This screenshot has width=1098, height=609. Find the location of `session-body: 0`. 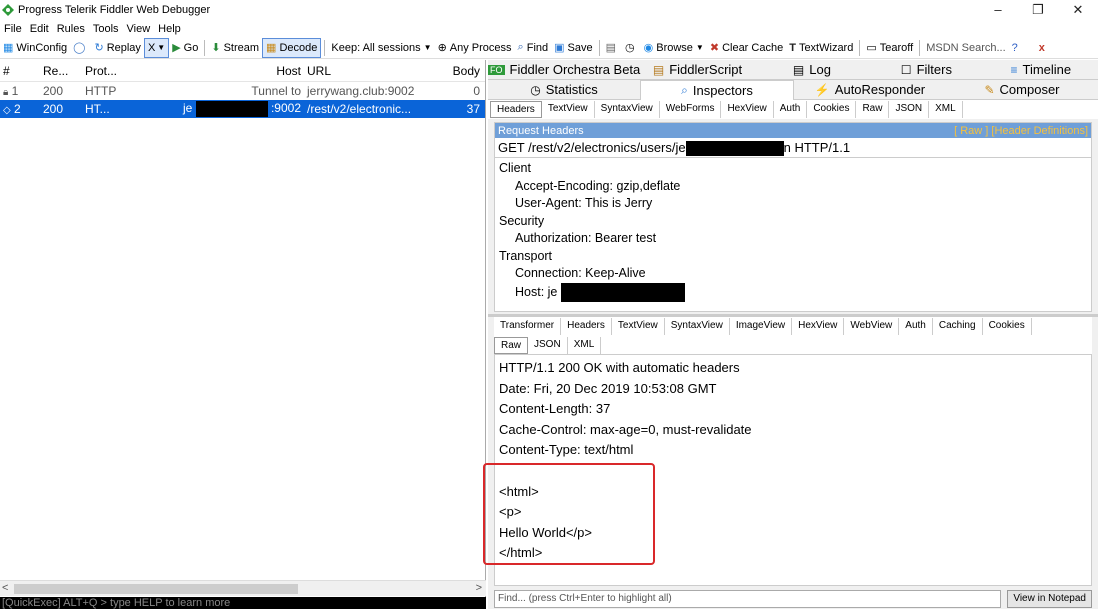

session-body: 0 is located at coordinates (476, 91).